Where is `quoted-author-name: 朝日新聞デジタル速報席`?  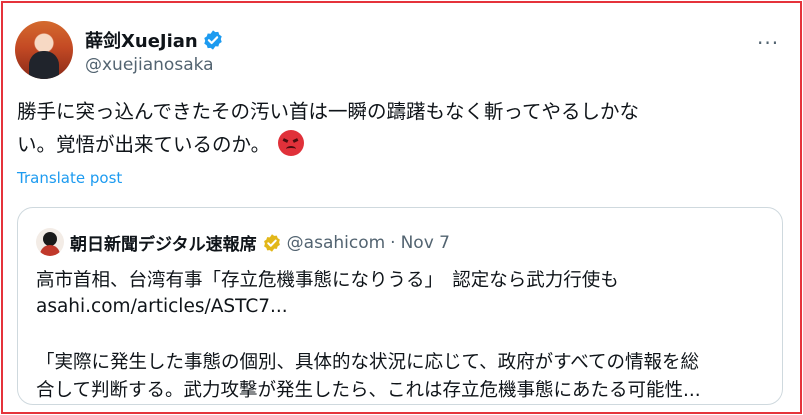
quoted-author-name: 朝日新聞デジタル速報席 is located at coordinates (163, 245).